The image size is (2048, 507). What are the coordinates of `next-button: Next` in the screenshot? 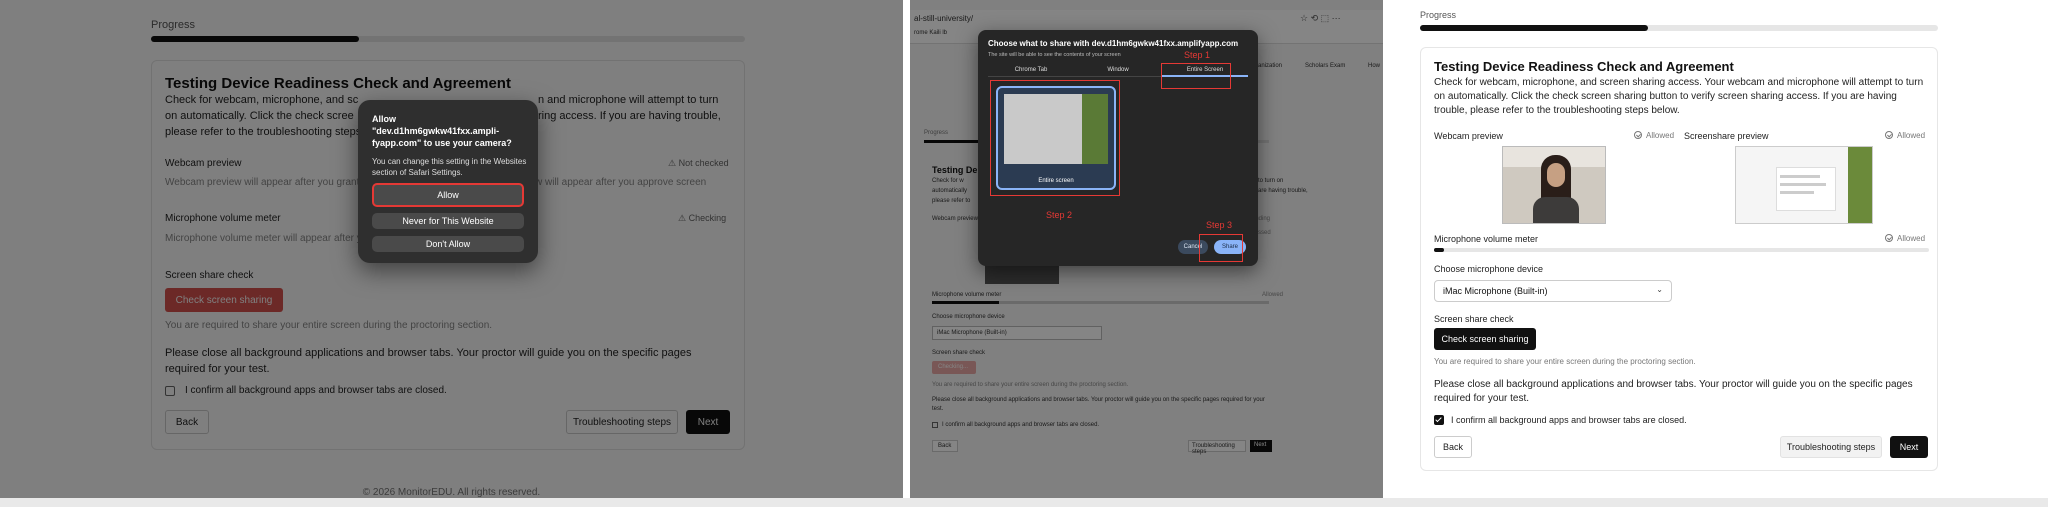 It's located at (1909, 447).